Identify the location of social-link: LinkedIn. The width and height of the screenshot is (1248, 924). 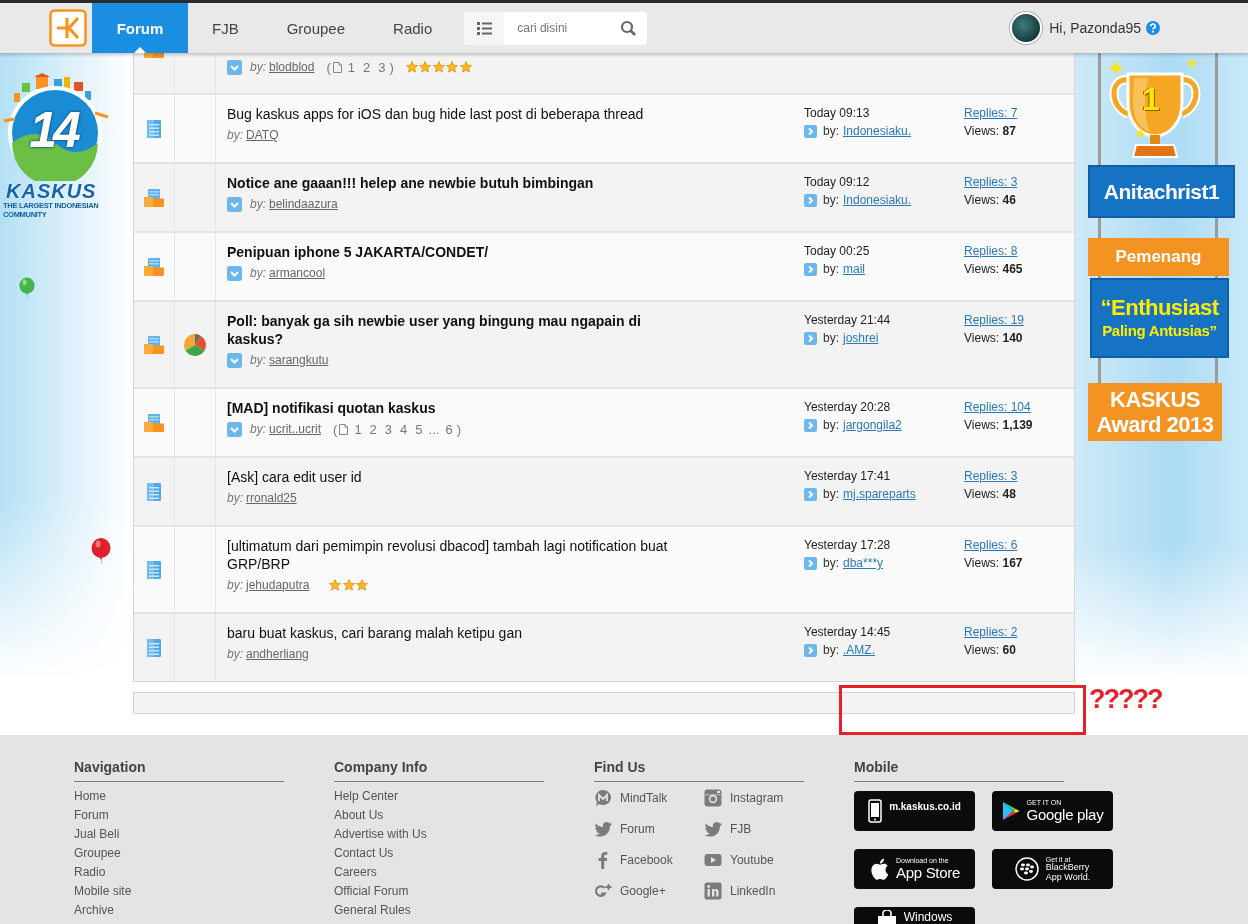
(740, 890).